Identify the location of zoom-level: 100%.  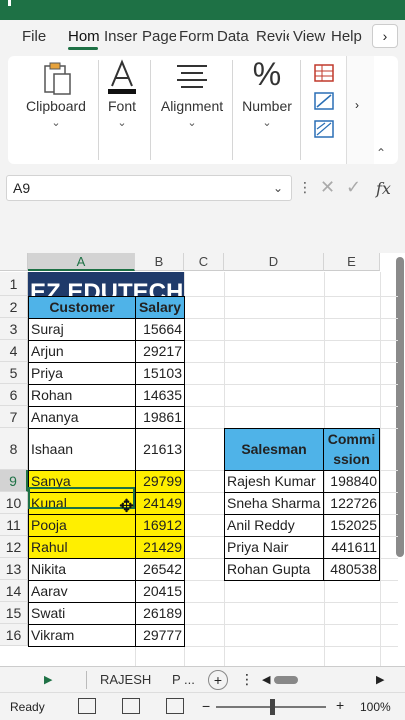
(375, 707).